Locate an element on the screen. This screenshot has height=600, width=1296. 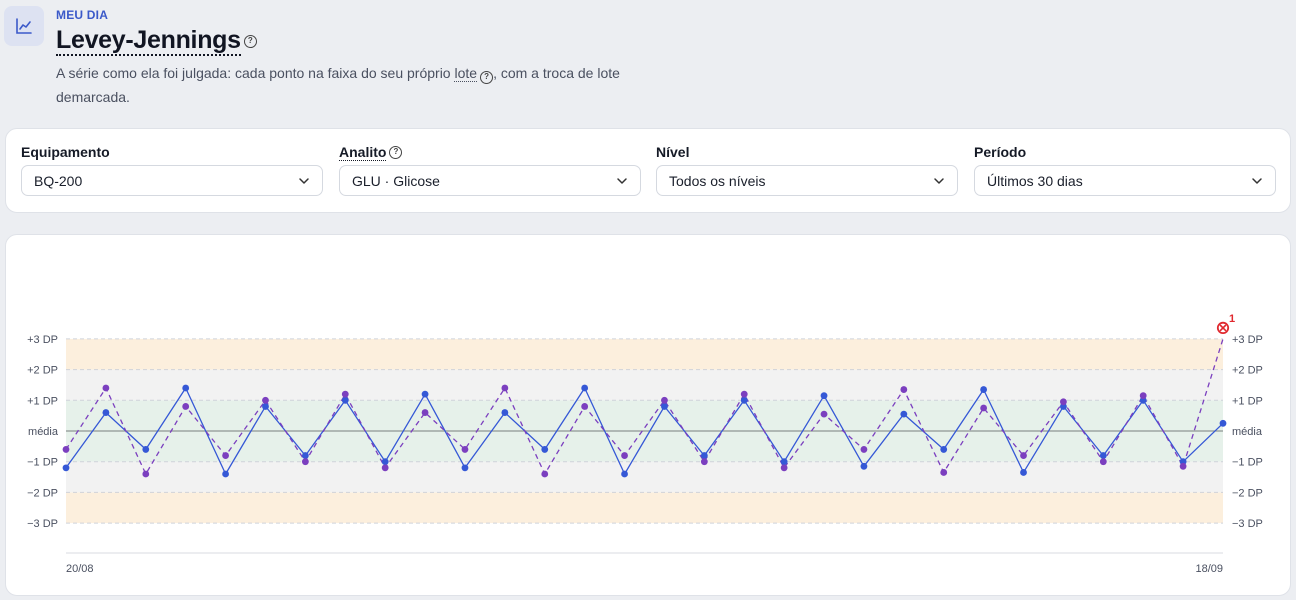
y-tick-label-right: −2 DP is located at coordinates (1247, 493).